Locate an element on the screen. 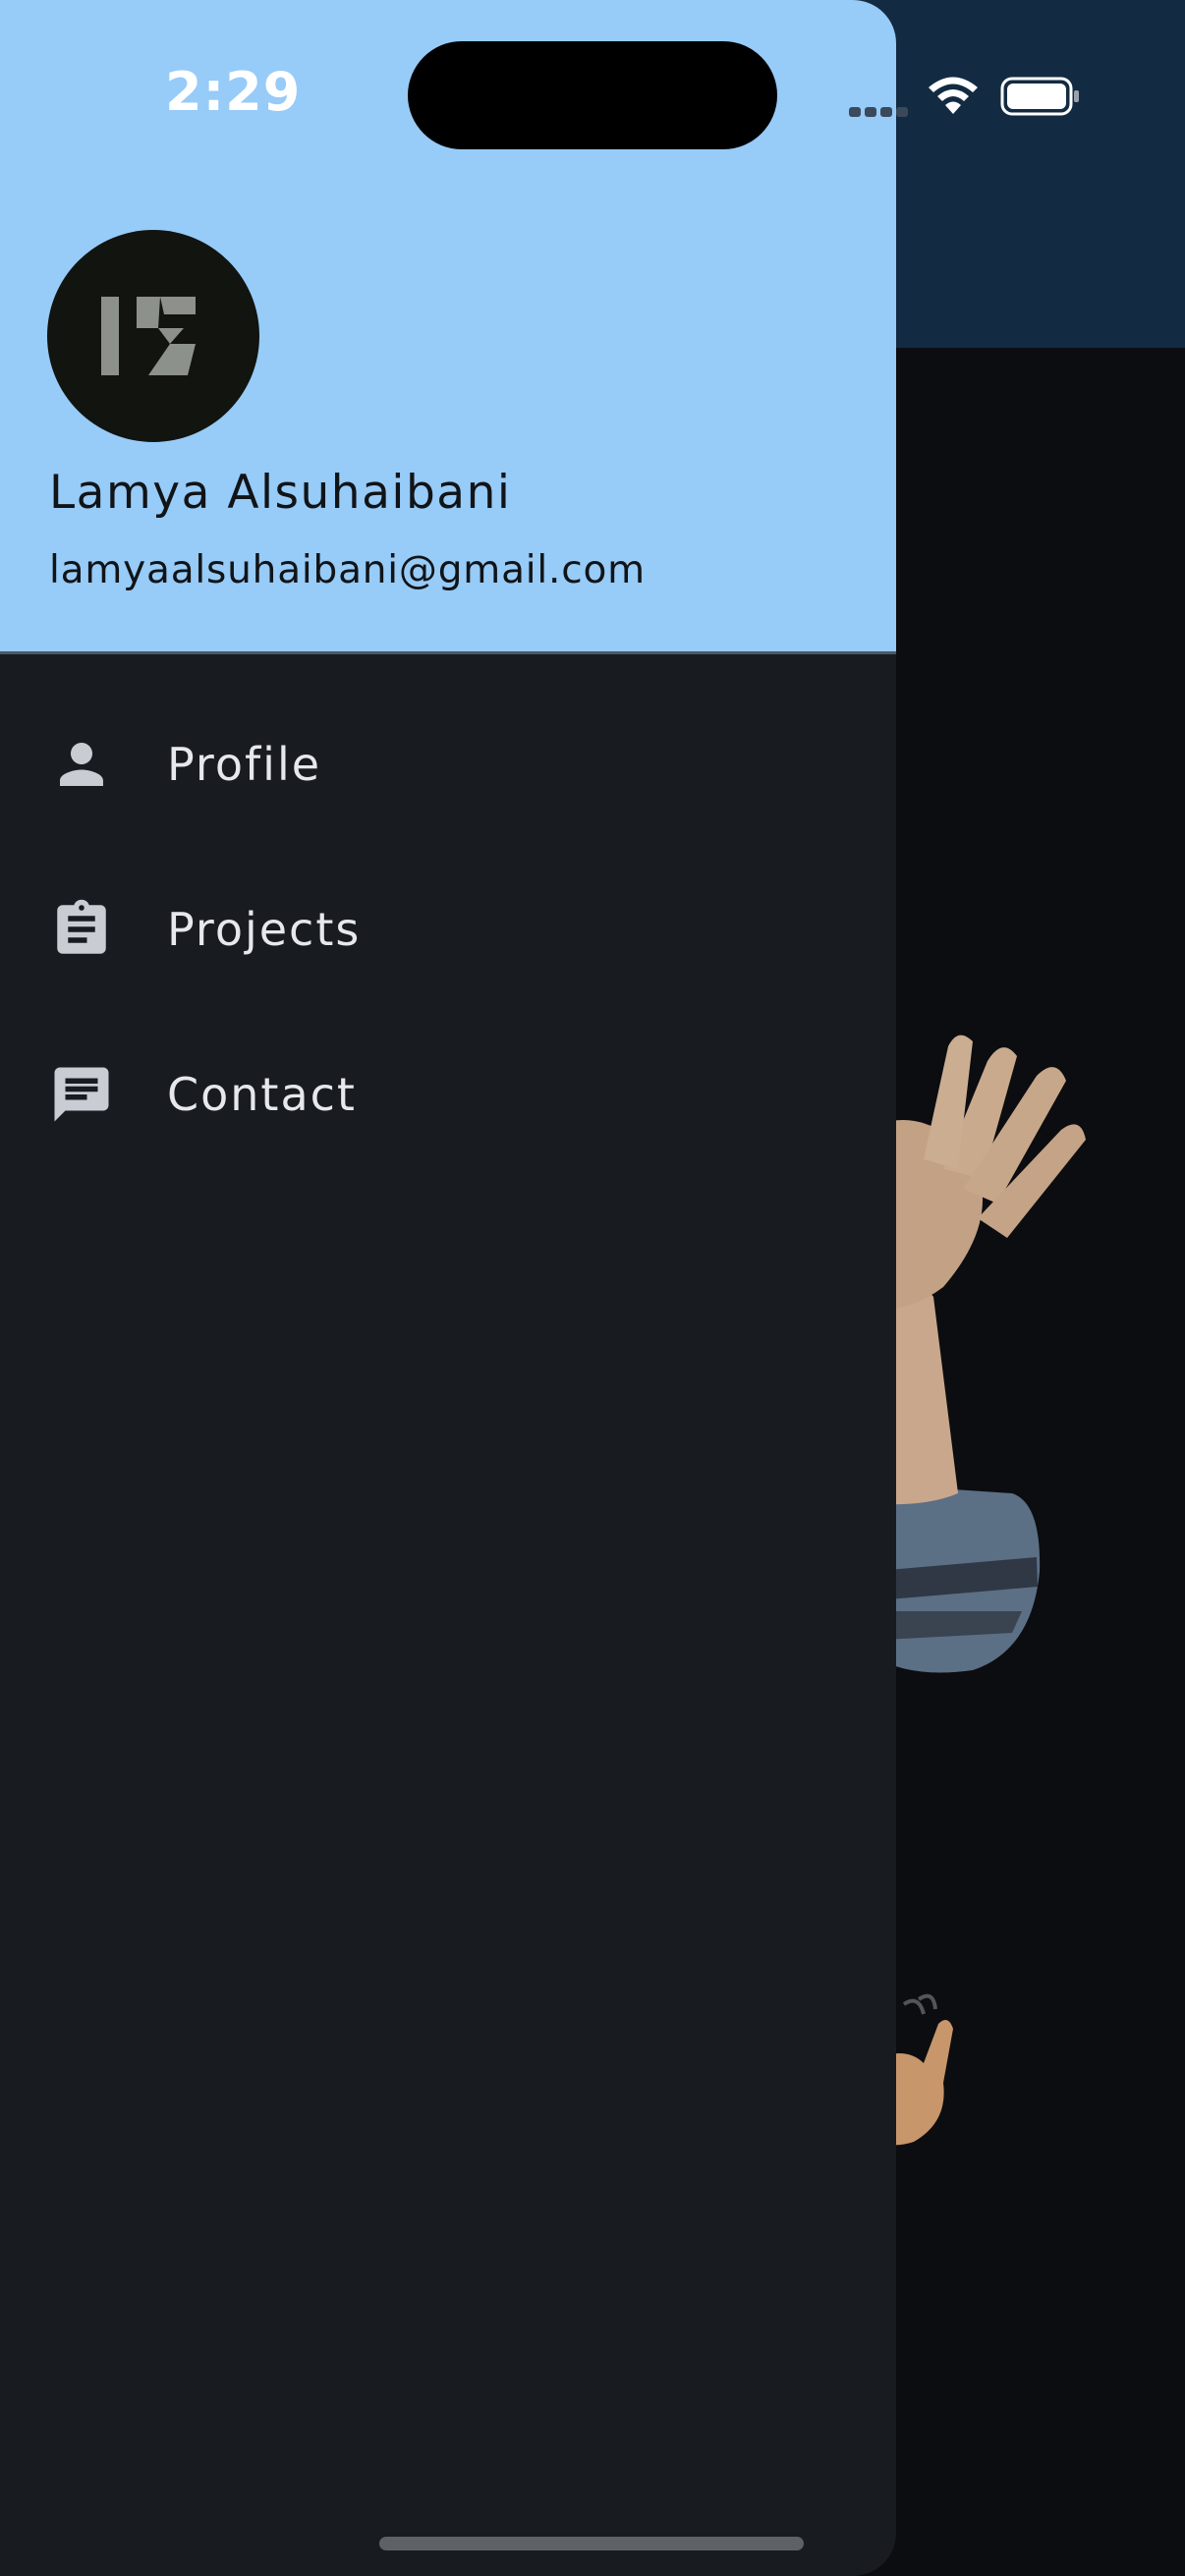  avatar is located at coordinates (153, 336).